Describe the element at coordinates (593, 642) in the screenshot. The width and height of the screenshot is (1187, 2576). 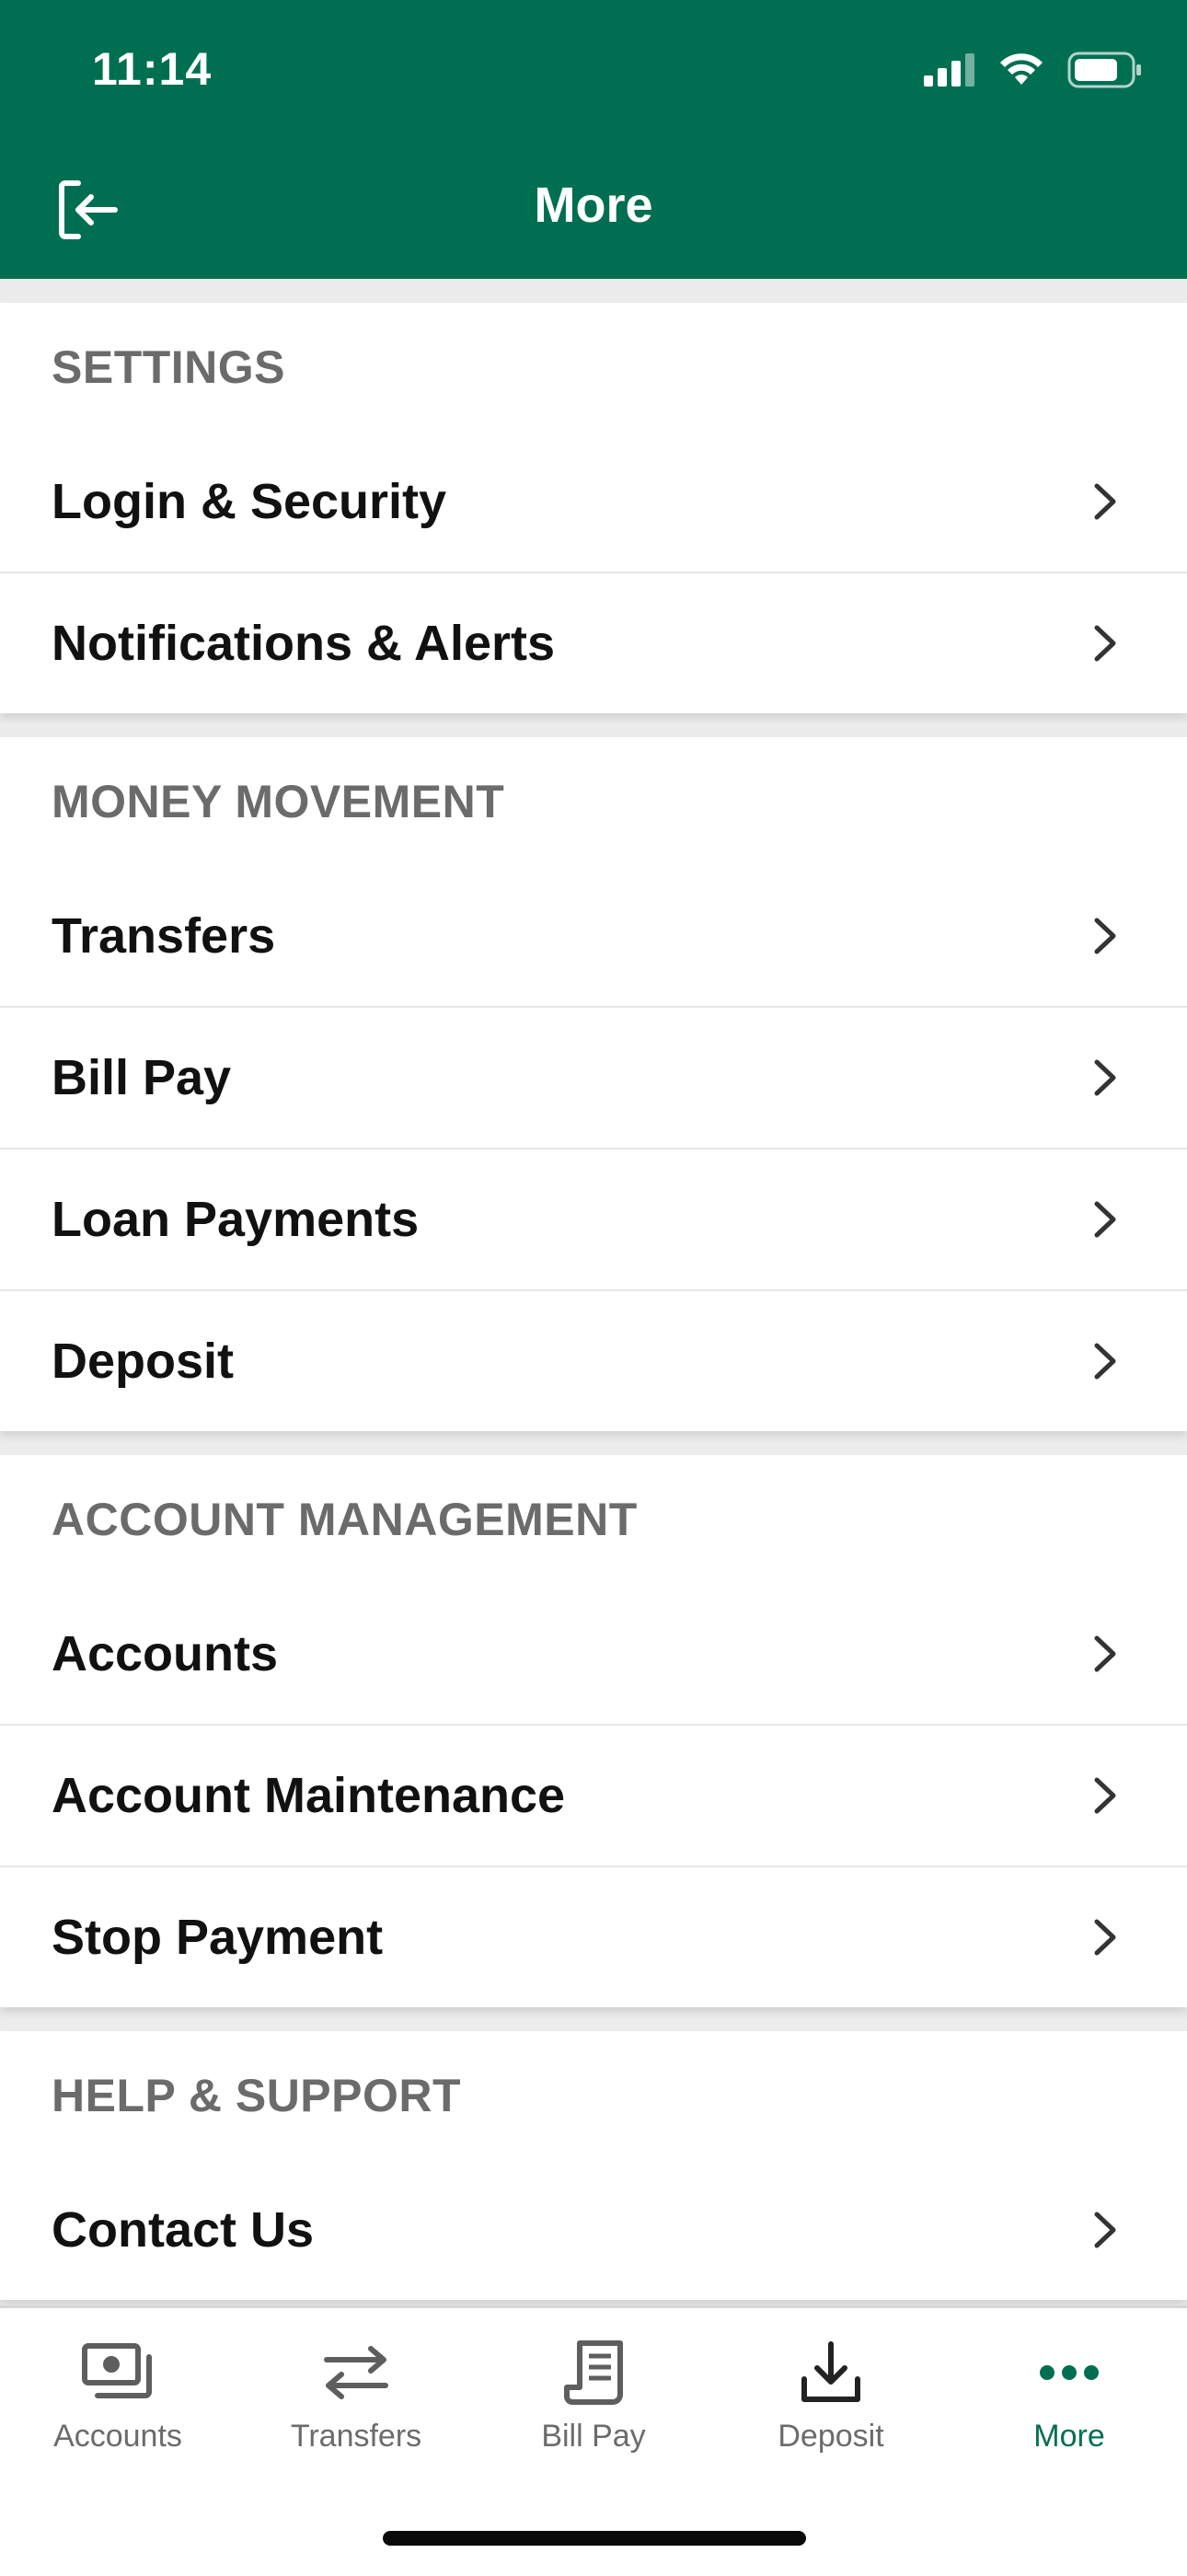
I see `menu-item-notifications-alerts: Notifications & Alerts` at that location.